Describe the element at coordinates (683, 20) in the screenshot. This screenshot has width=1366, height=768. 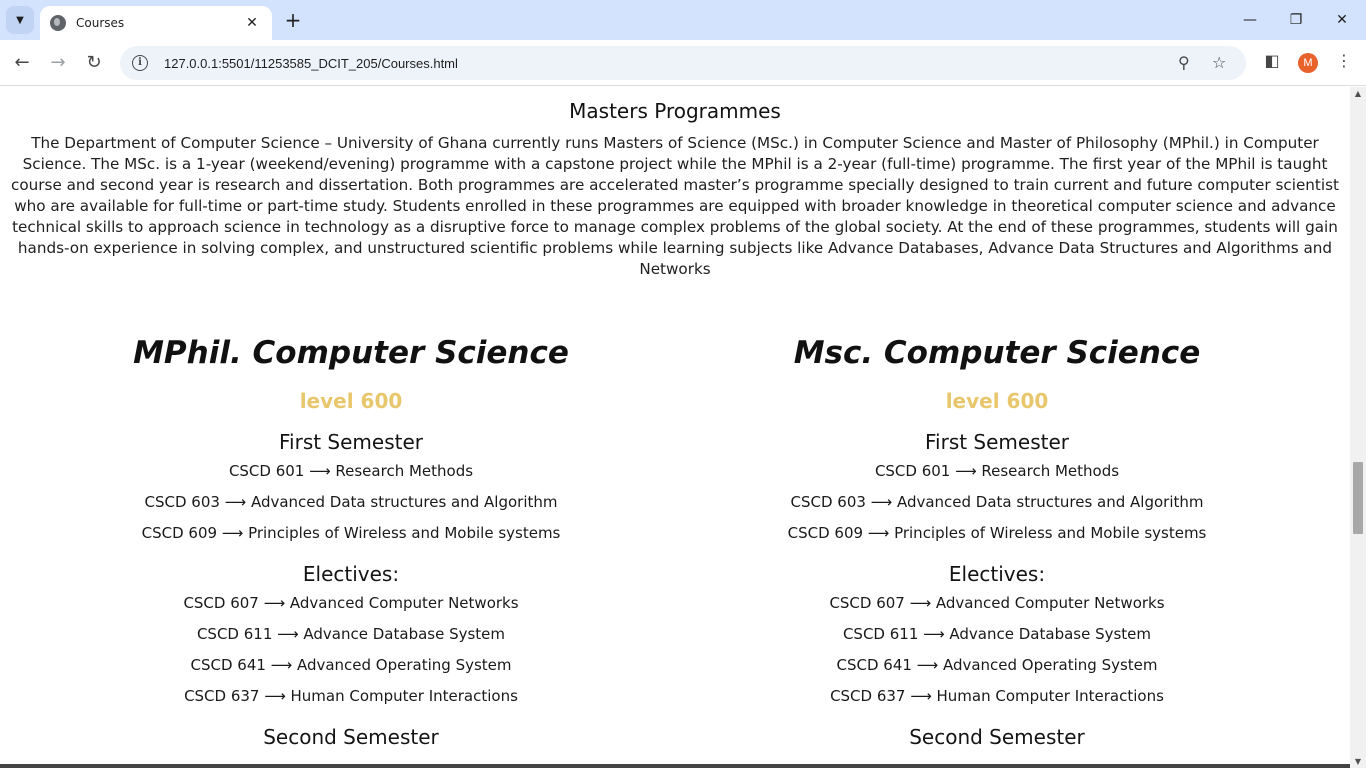
I see `tab-strip: ▼ Courses ✕ + — ❐ ✕` at that location.